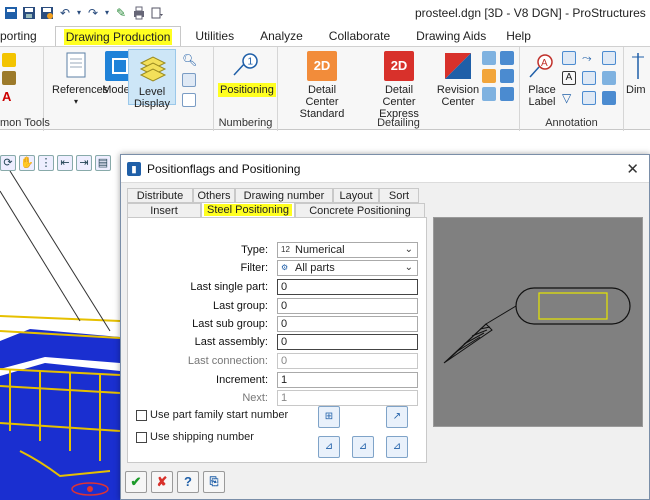  I want to click on place-label-button: A Place Label, so click(542, 79).